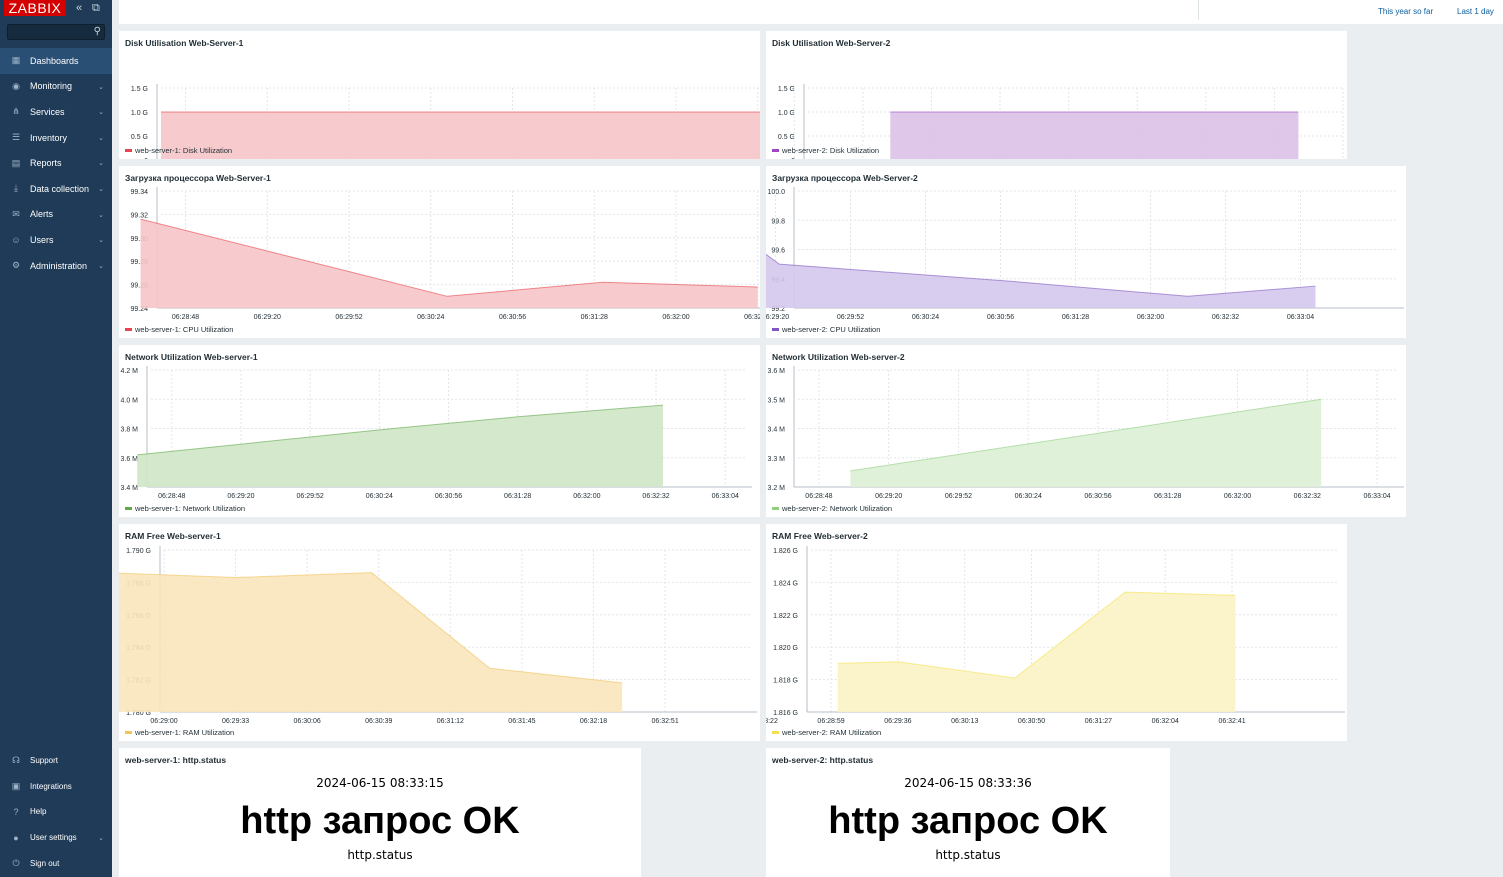 The height and width of the screenshot is (877, 1503). What do you see at coordinates (785, 713) in the screenshot?
I see `y-tick-label: 1.816 G` at bounding box center [785, 713].